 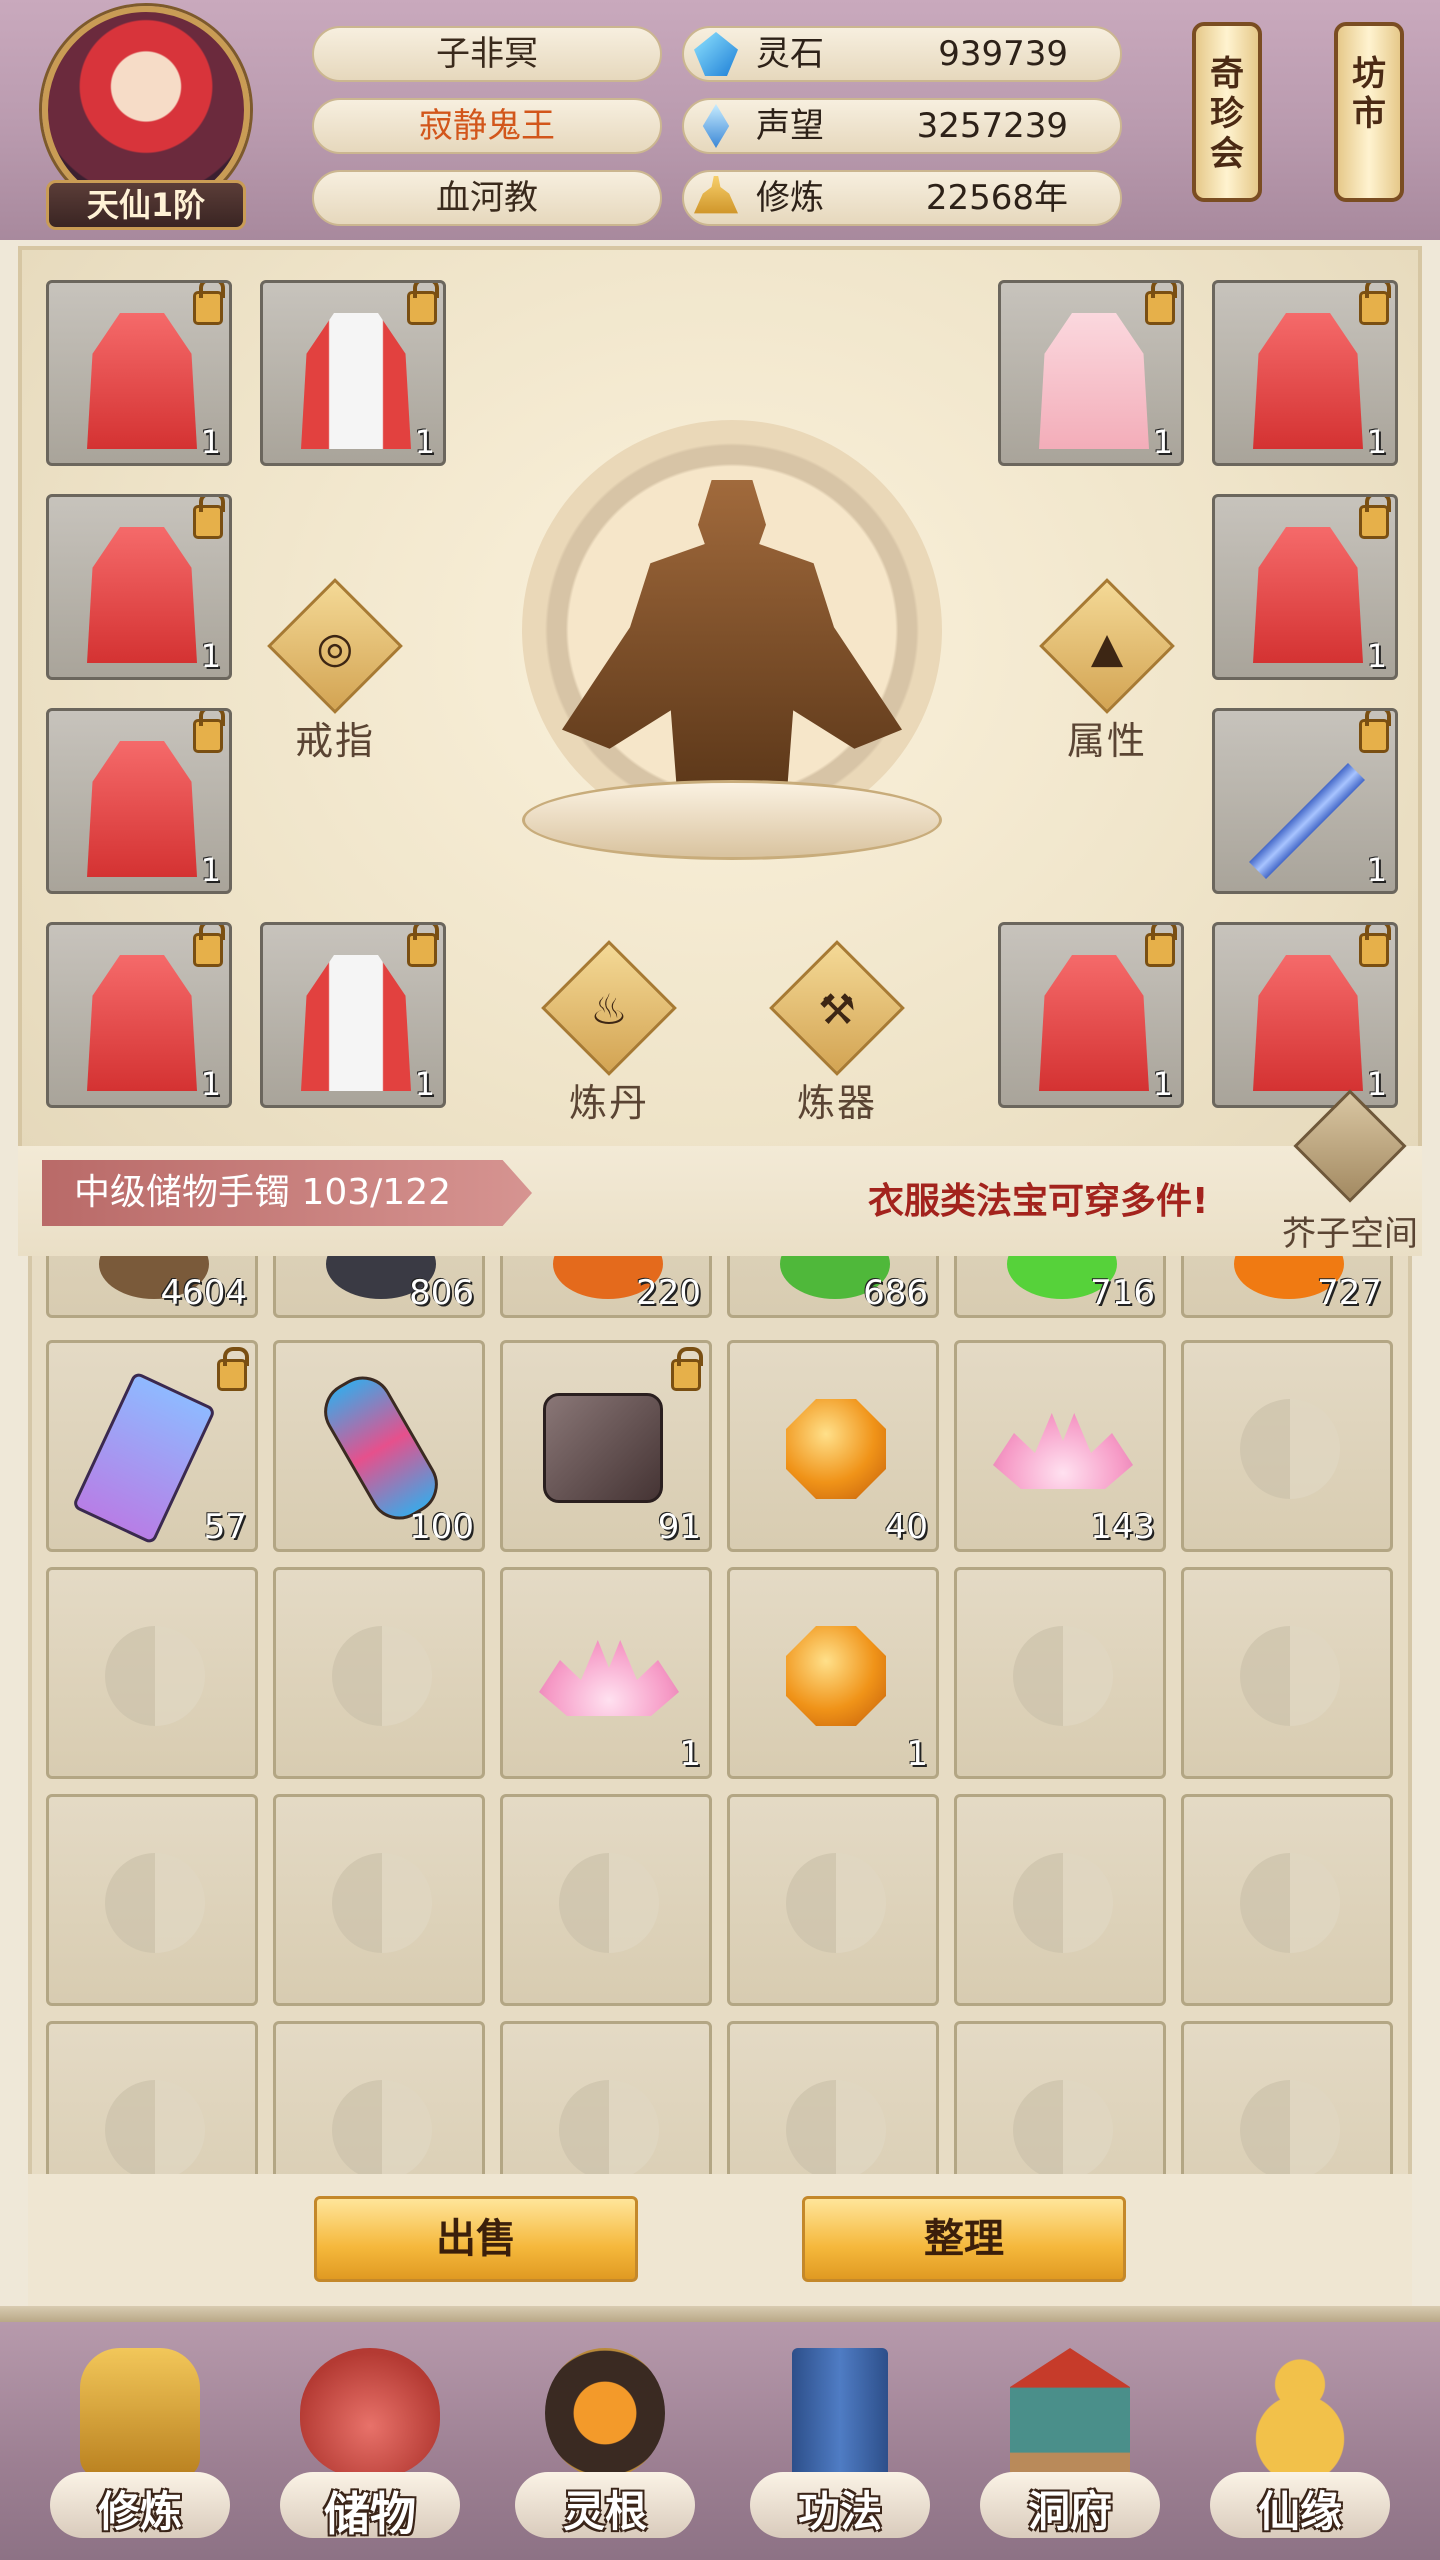 I want to click on inventory-slot: 716, so click(x=1060, y=1287).